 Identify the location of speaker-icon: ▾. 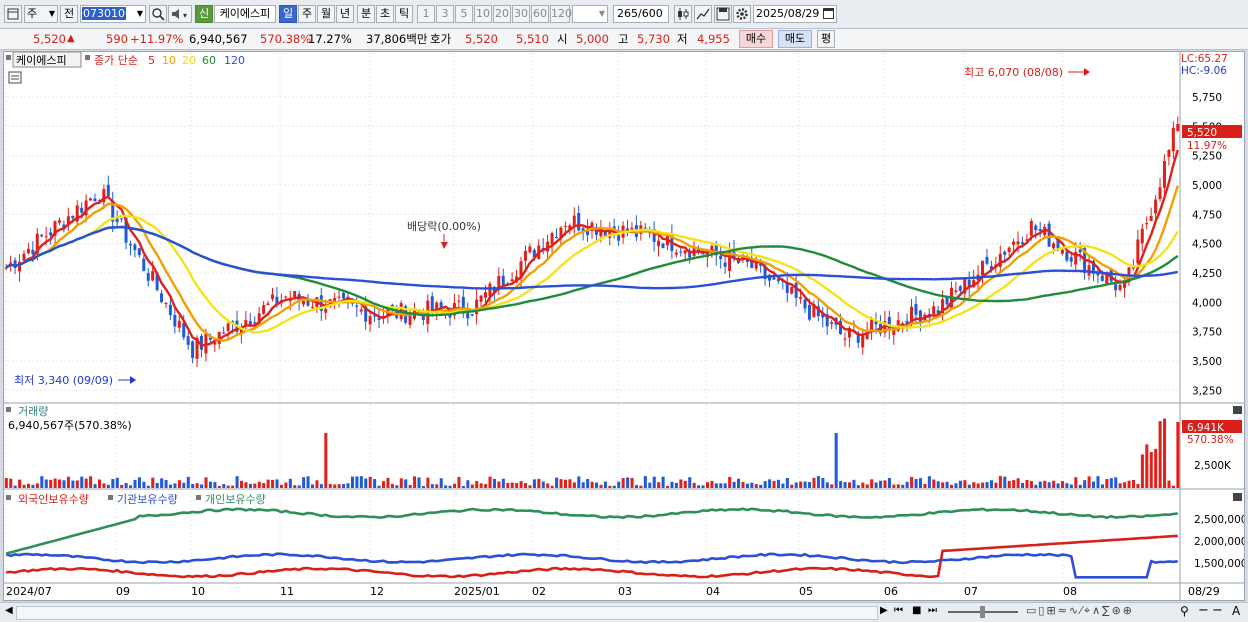
(180, 14).